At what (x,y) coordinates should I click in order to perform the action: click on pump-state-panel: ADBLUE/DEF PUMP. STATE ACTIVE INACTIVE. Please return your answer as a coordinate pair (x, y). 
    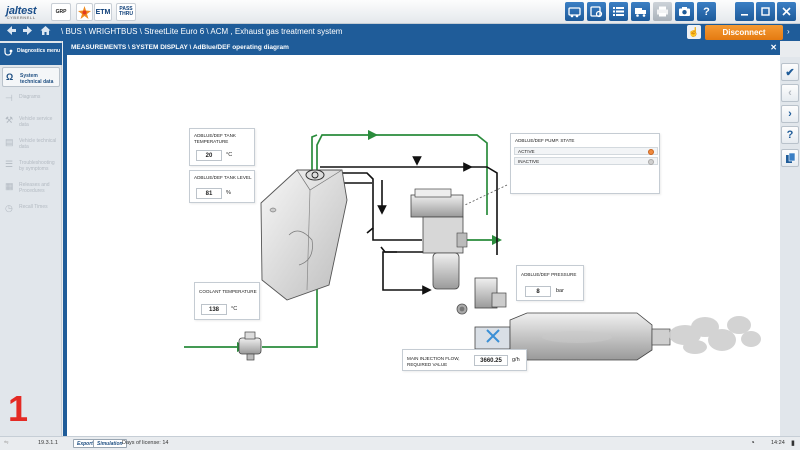
    Looking at the image, I should click on (585, 163).